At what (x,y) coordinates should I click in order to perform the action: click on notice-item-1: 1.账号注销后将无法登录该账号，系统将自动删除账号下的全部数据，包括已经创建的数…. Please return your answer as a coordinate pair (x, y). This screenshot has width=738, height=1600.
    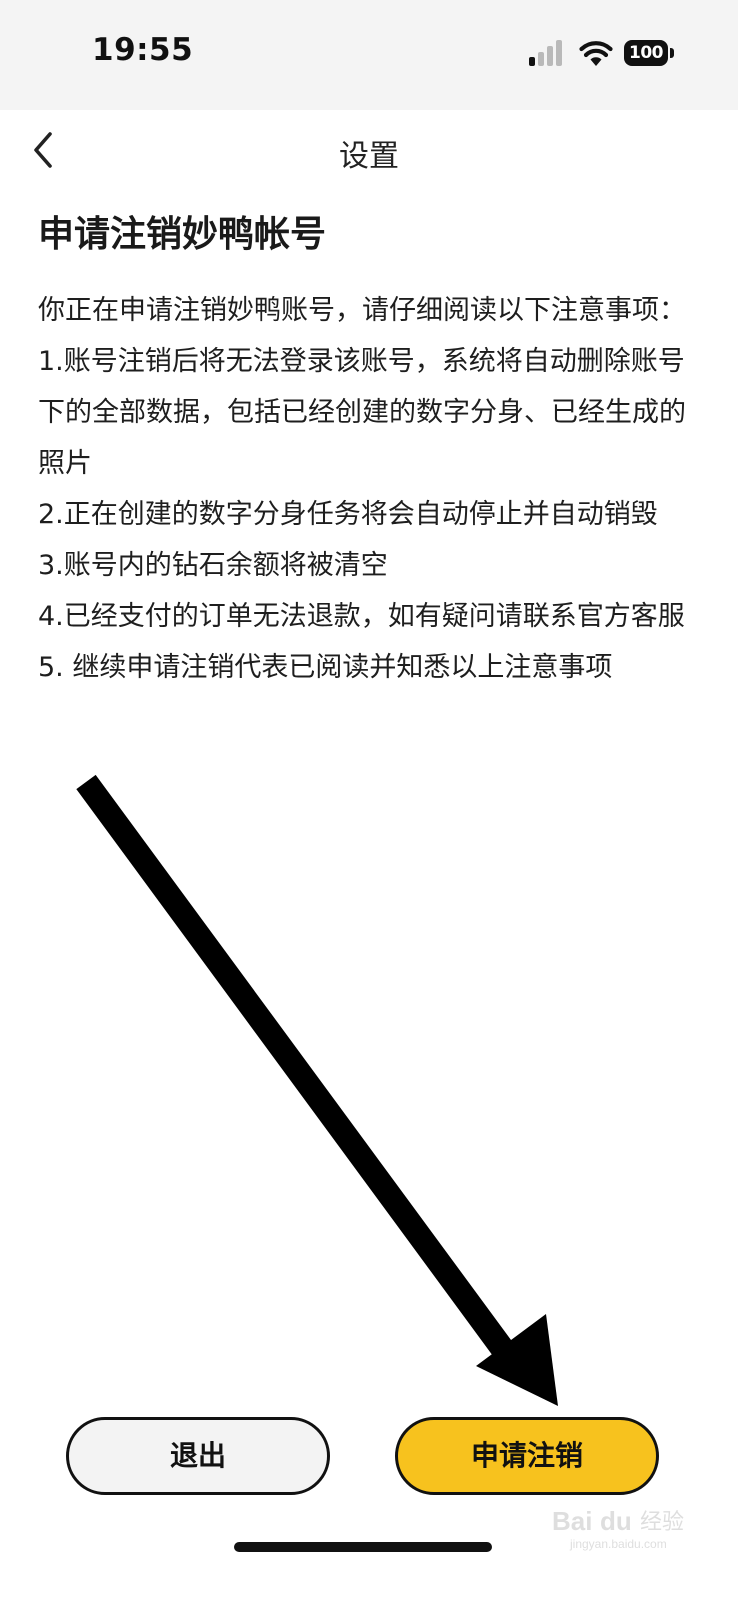
    Looking at the image, I should click on (362, 412).